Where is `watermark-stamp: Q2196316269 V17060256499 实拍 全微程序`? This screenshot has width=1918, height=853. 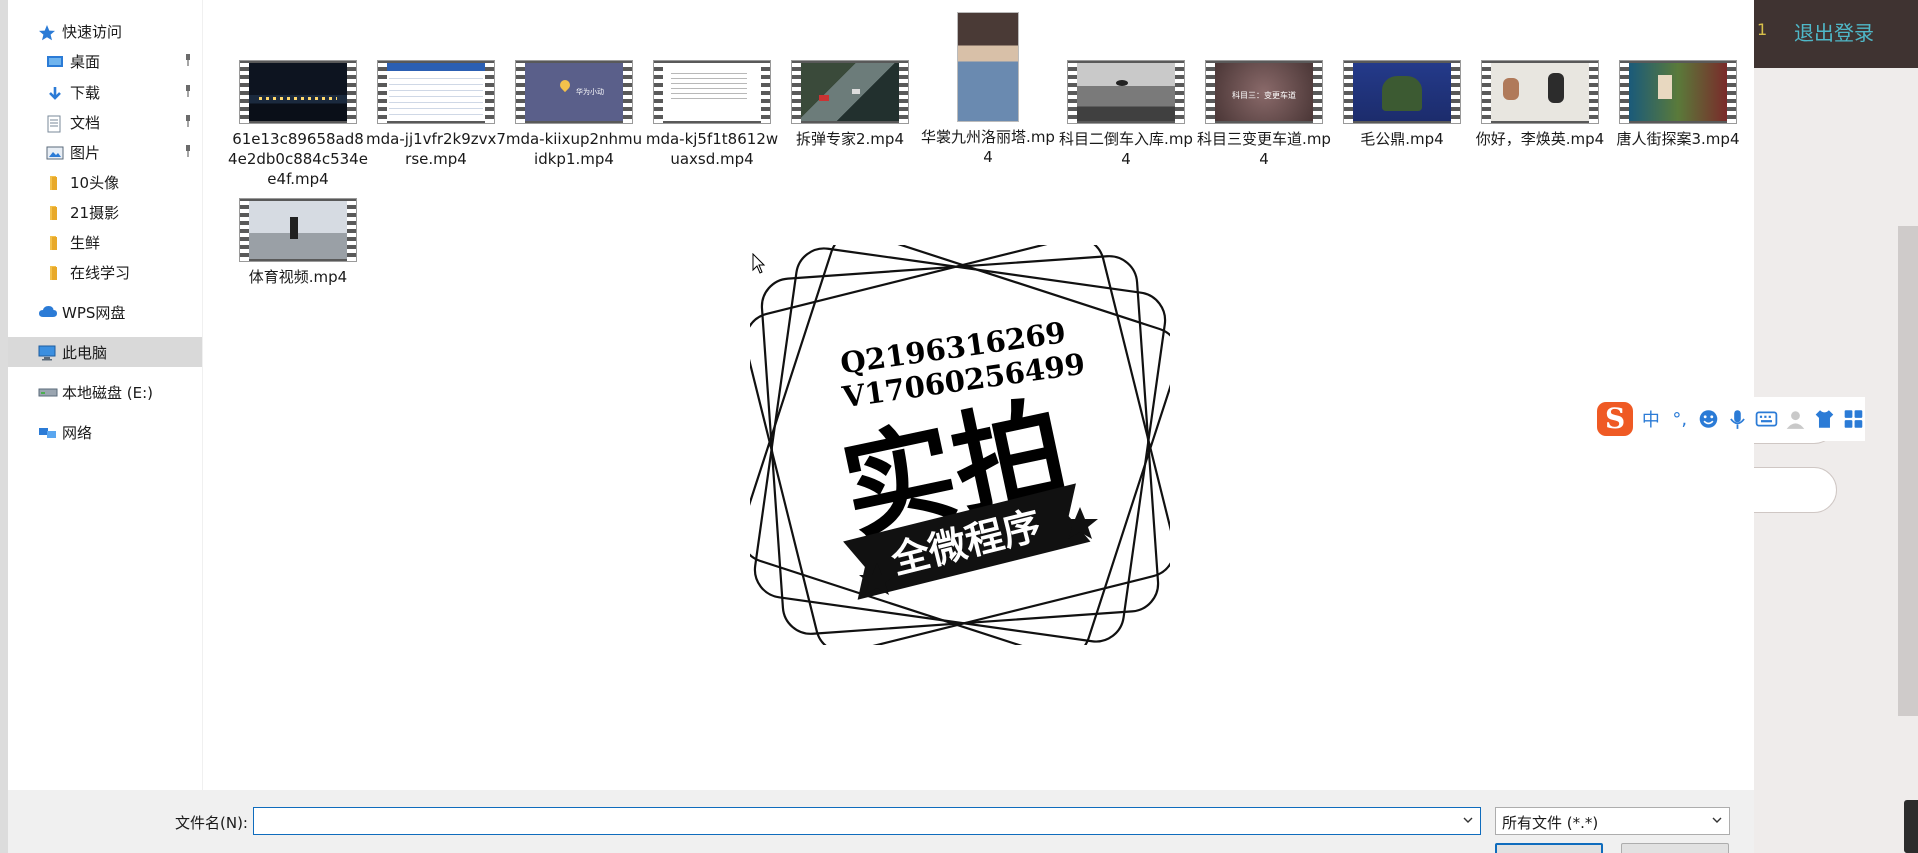
watermark-stamp: Q2196316269 V17060256499 实拍 全微程序 is located at coordinates (960, 445).